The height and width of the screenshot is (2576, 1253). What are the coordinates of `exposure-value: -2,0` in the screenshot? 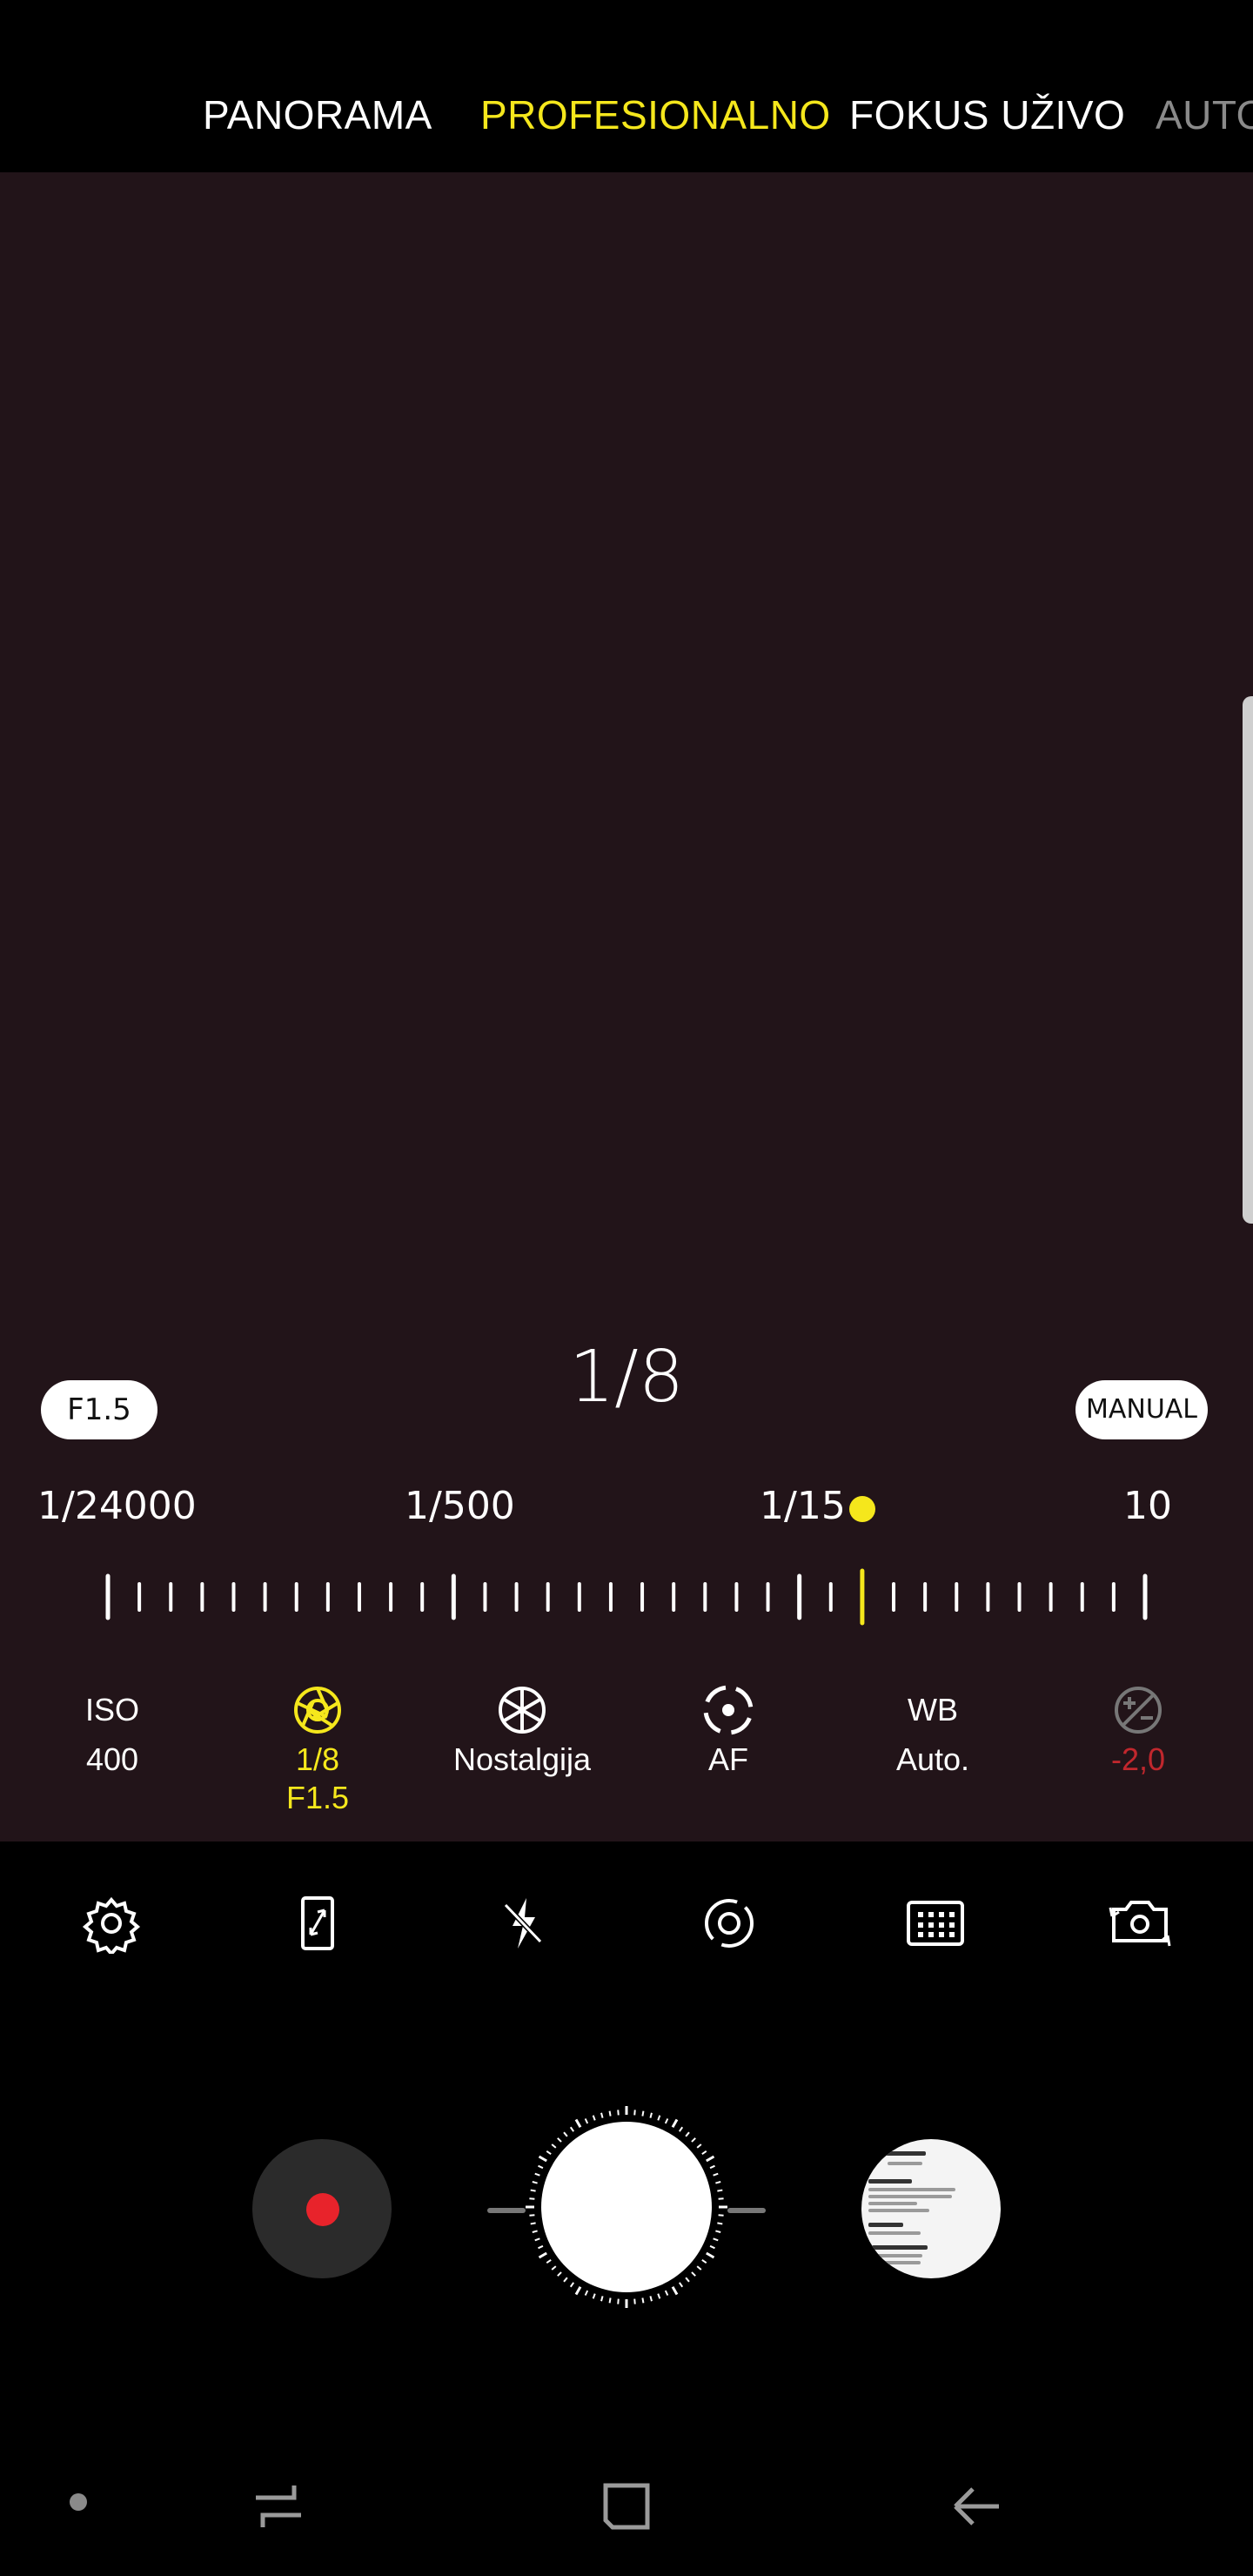 It's located at (1138, 1759).